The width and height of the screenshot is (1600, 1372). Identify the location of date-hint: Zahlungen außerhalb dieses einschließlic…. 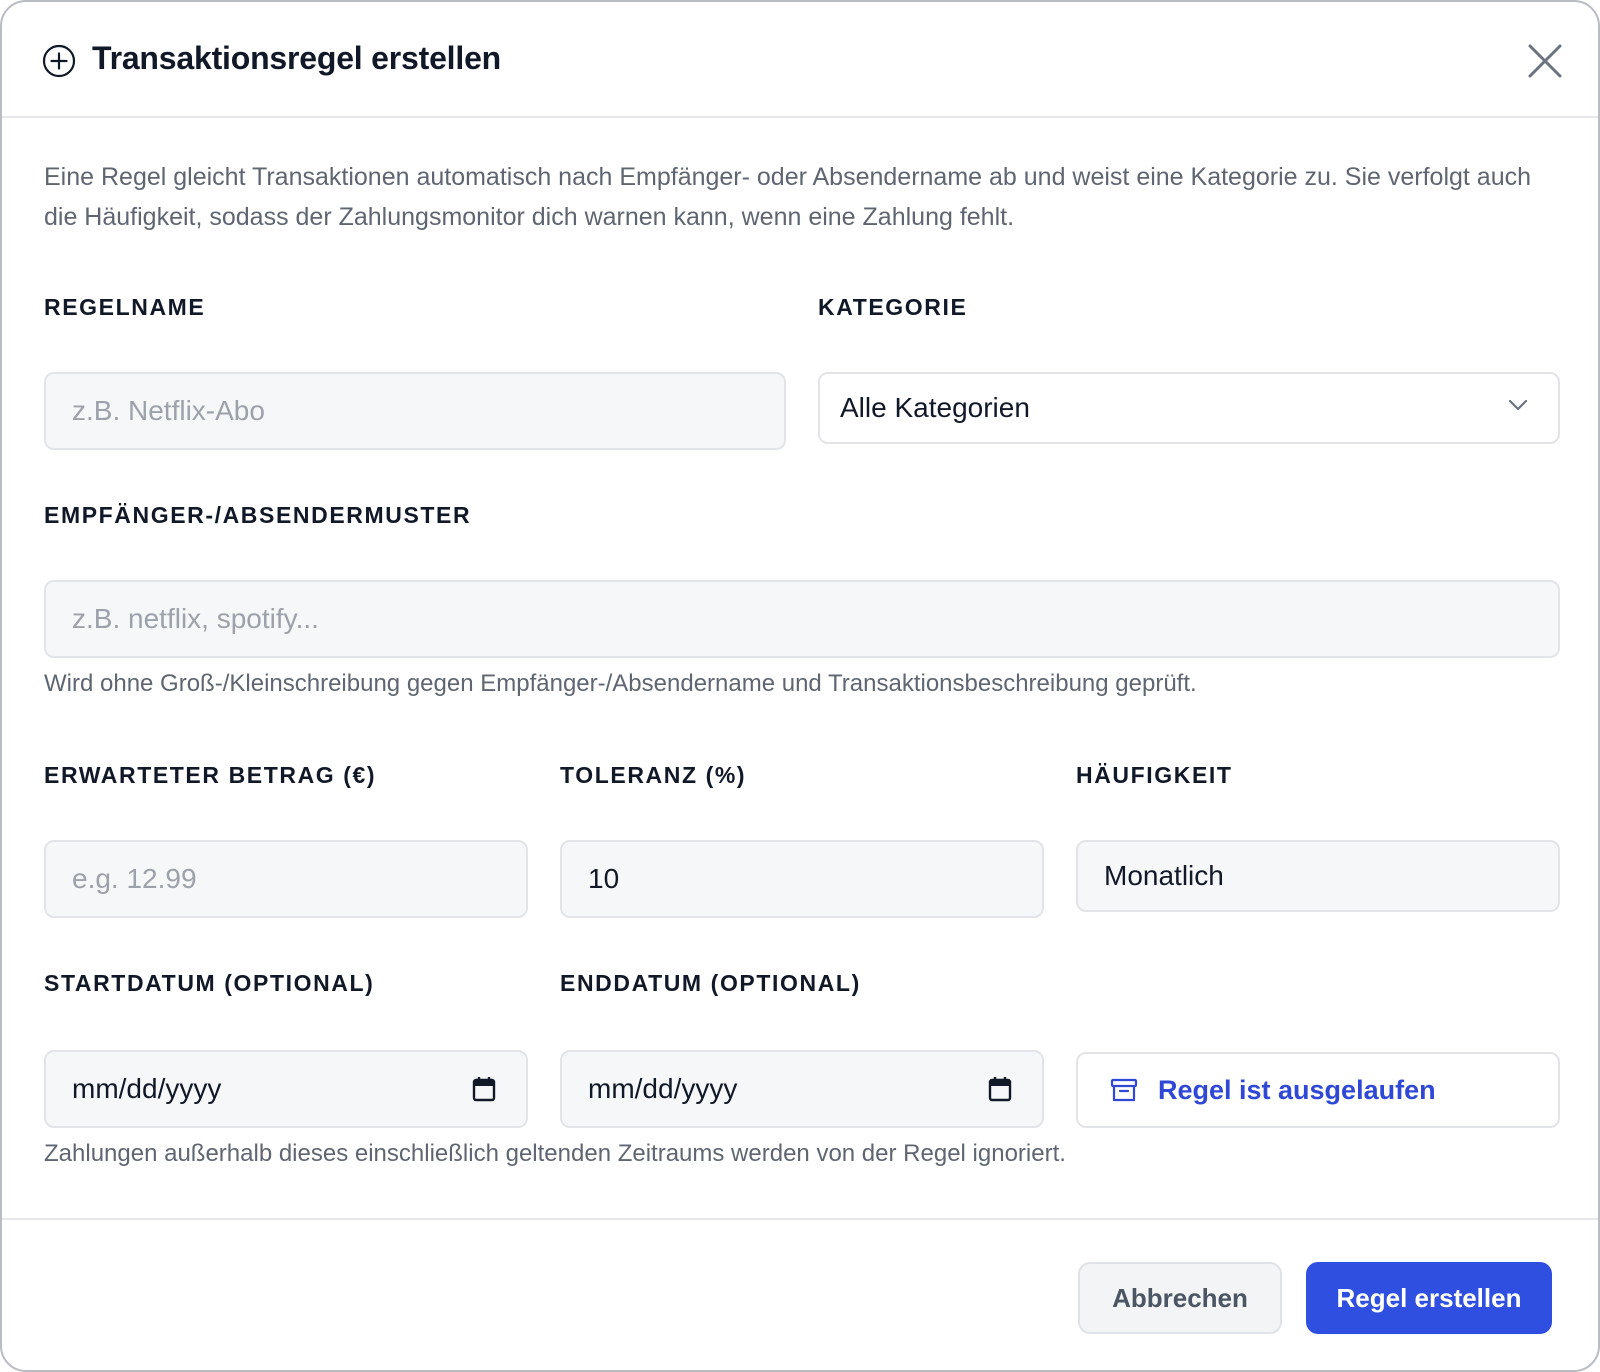
(555, 1153).